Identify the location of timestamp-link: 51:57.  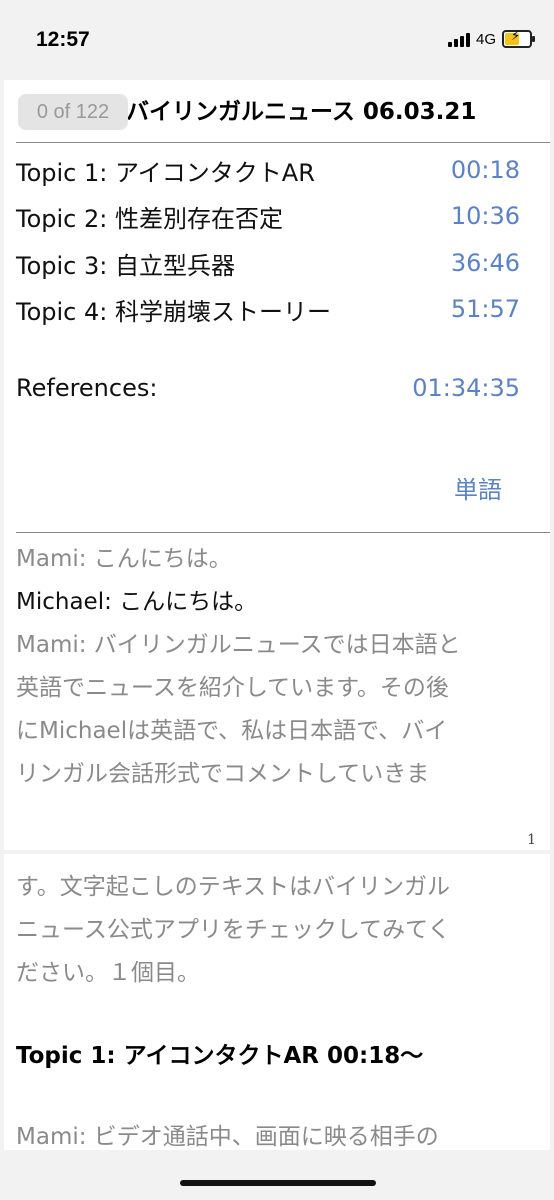
(485, 309).